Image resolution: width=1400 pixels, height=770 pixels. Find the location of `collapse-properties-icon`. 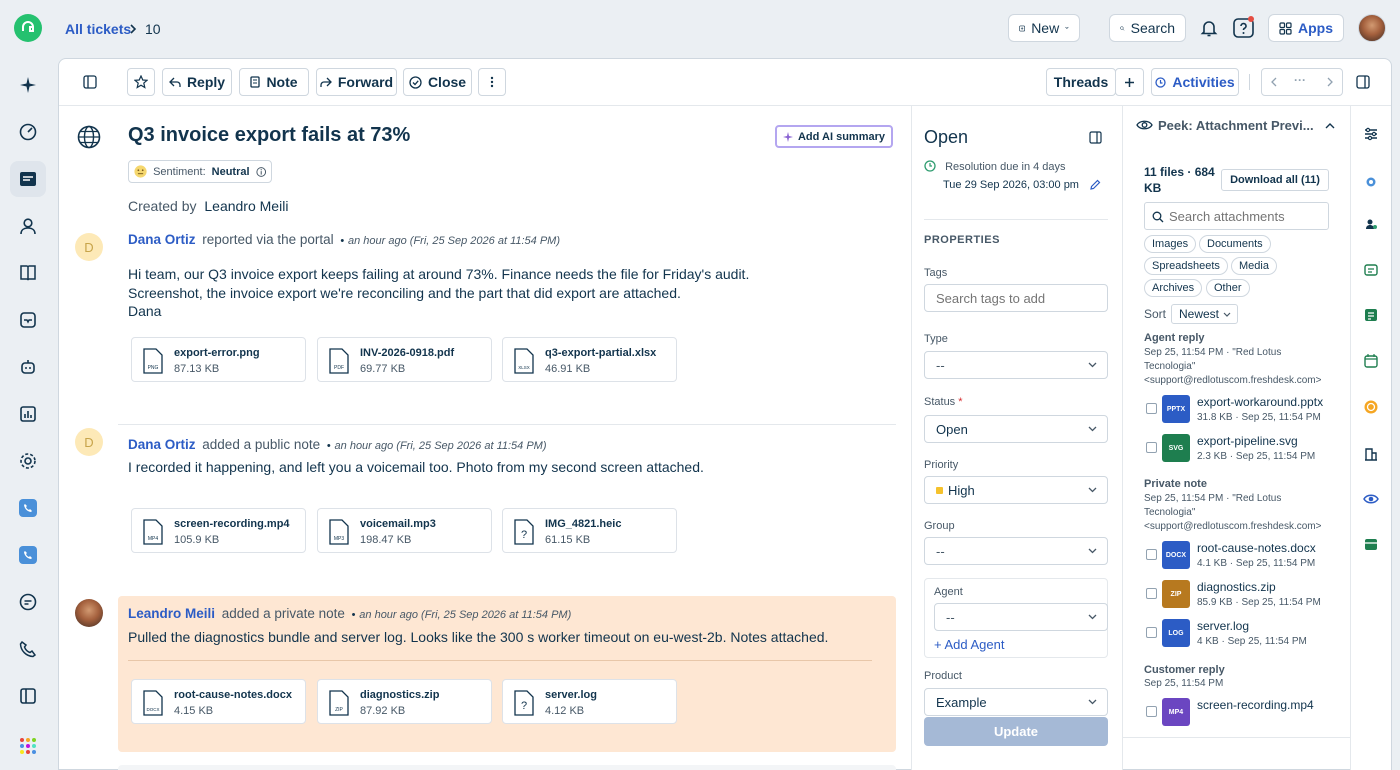

collapse-properties-icon is located at coordinates (1095, 137).